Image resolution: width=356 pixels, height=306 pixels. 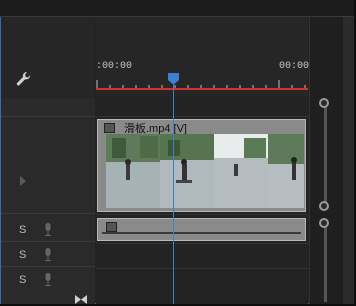 What do you see at coordinates (22, 230) in the screenshot?
I see `solo-button-a1: S` at bounding box center [22, 230].